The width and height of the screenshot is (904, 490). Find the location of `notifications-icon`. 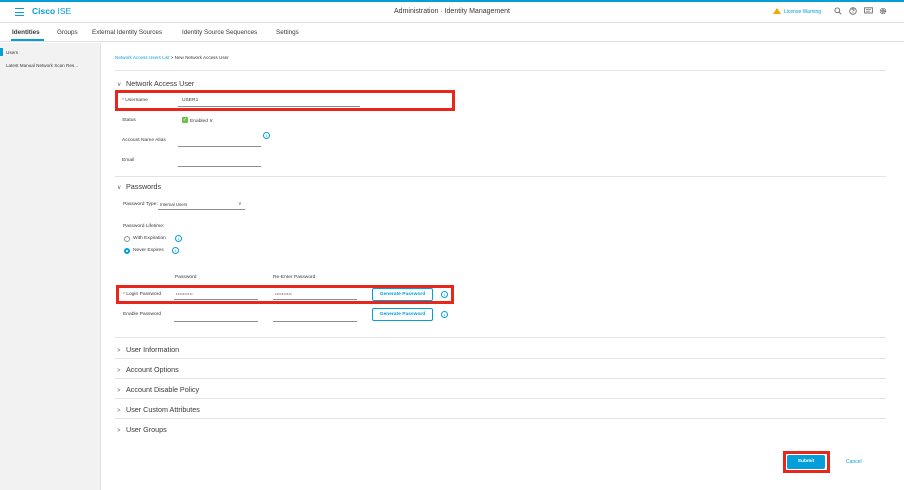

notifications-icon is located at coordinates (868, 12).